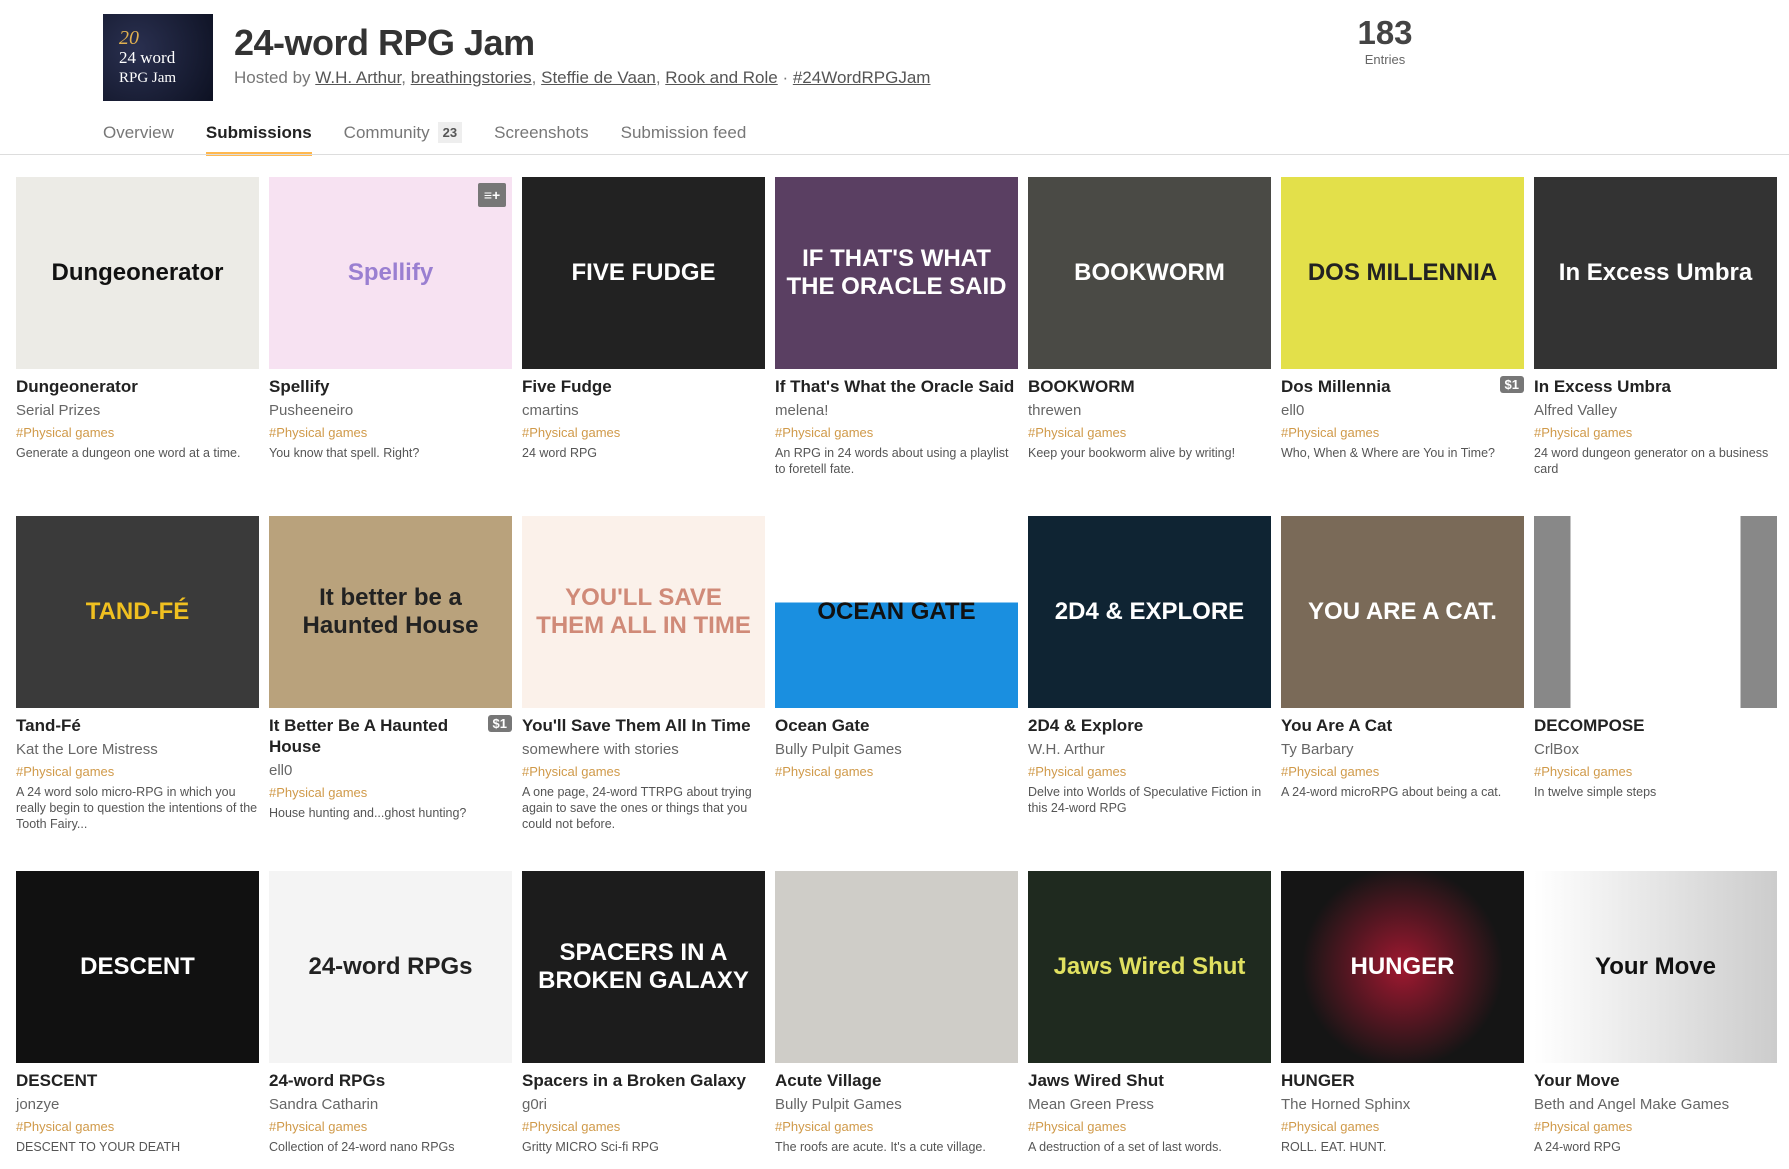 The width and height of the screenshot is (1789, 1169). I want to click on game-title-link: Spacers in a Broken Galaxy, so click(643, 1080).